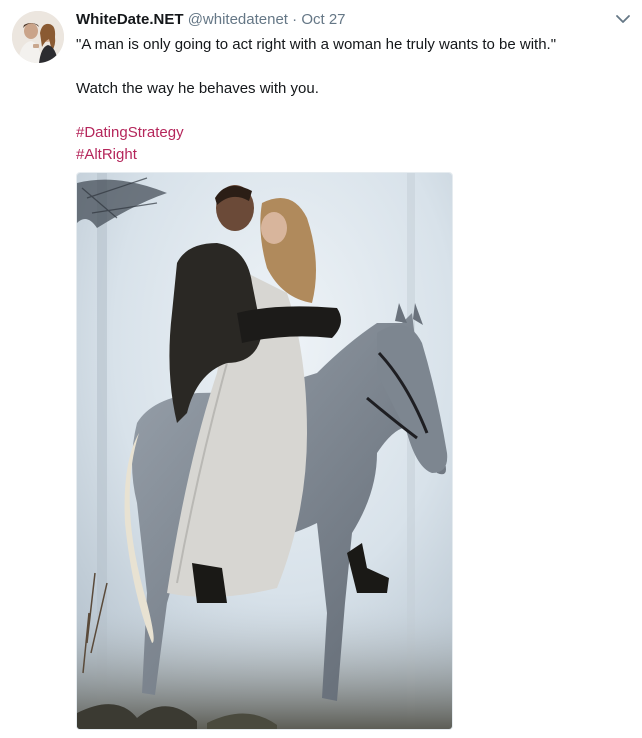  I want to click on hashtag-altright: #AltRight, so click(106, 154).